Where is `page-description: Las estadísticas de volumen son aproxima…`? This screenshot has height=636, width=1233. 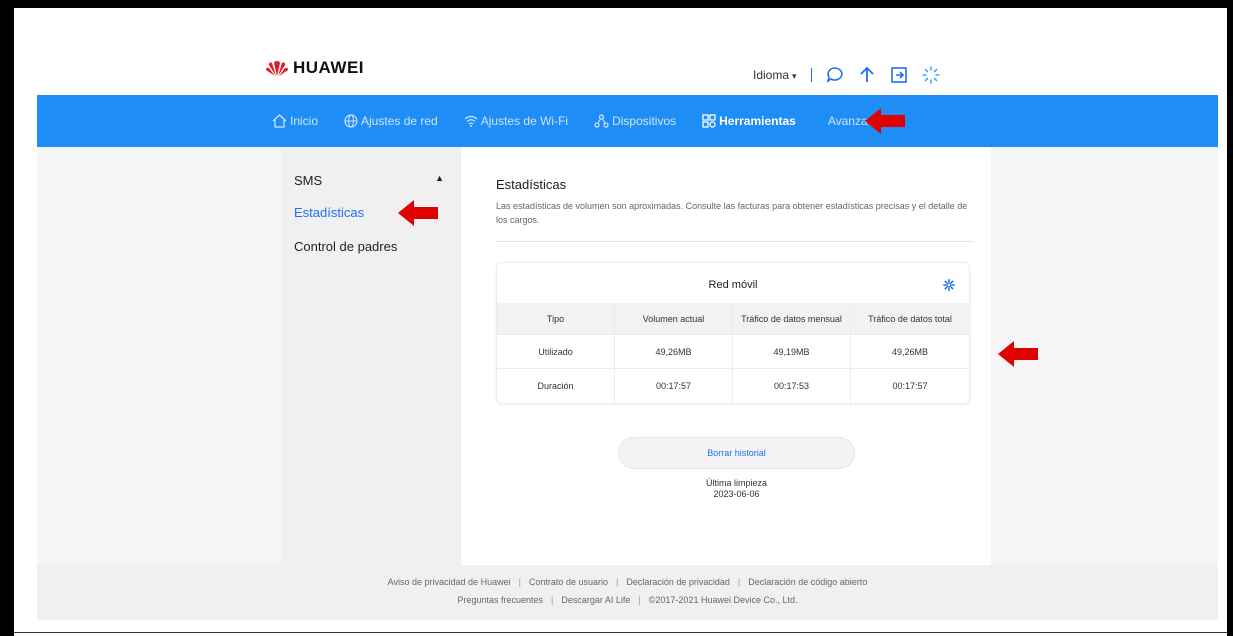 page-description: Las estadísticas de volumen son aproxima… is located at coordinates (732, 213).